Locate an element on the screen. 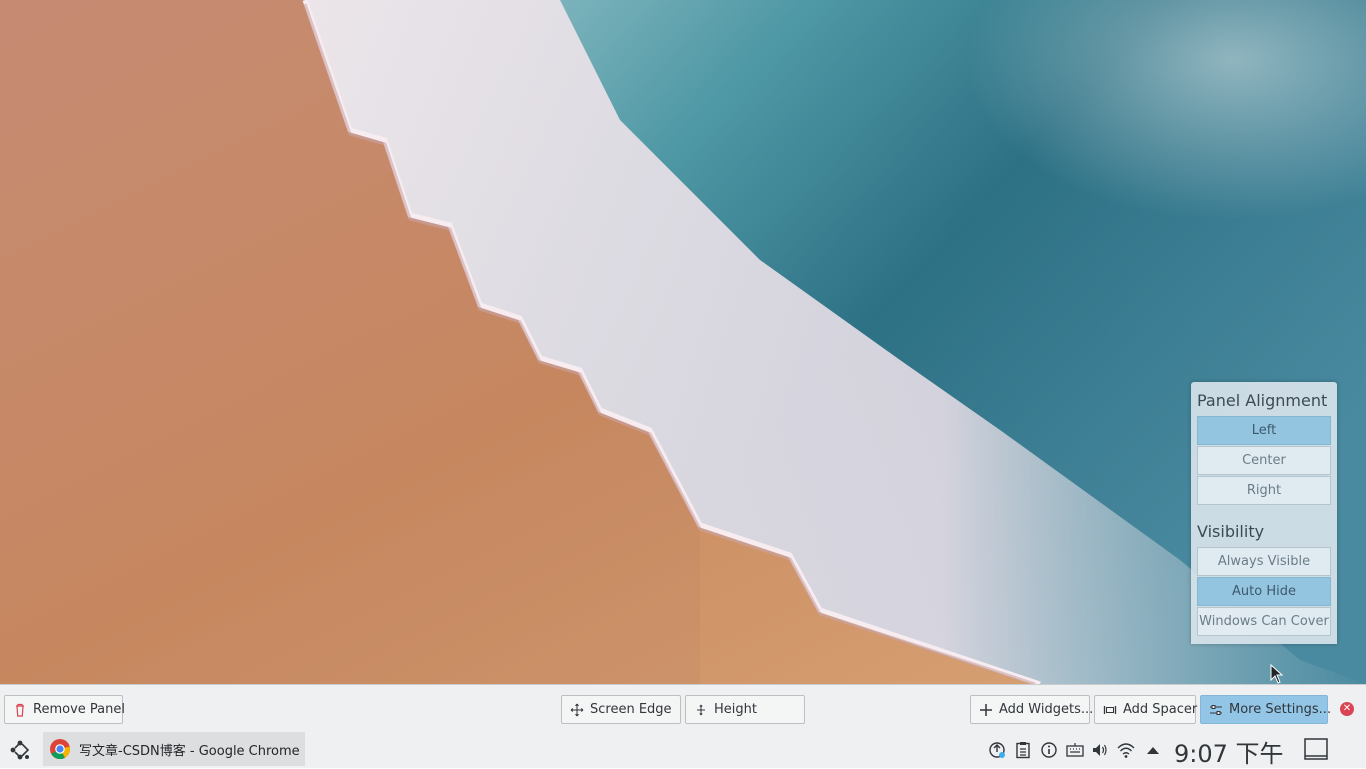  task-title: 写文章-CSDN博客 - Google Chrome is located at coordinates (189, 751).